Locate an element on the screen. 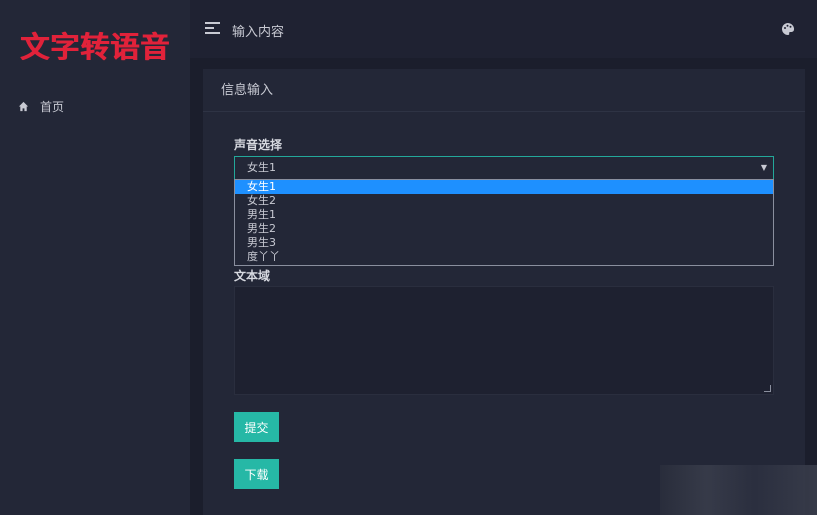 The image size is (817, 515). voice-select: 女生1 ▼ is located at coordinates (504, 168).